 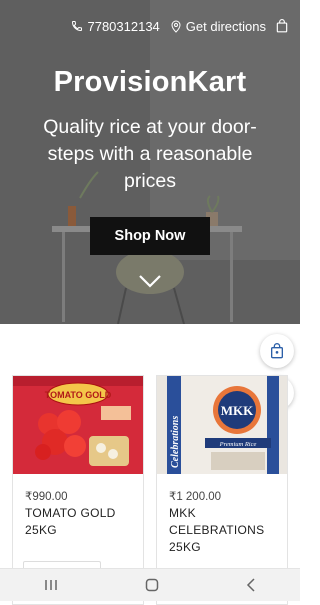 What do you see at coordinates (217, 530) in the screenshot?
I see `product-name-line: CELEBRATIONS` at bounding box center [217, 530].